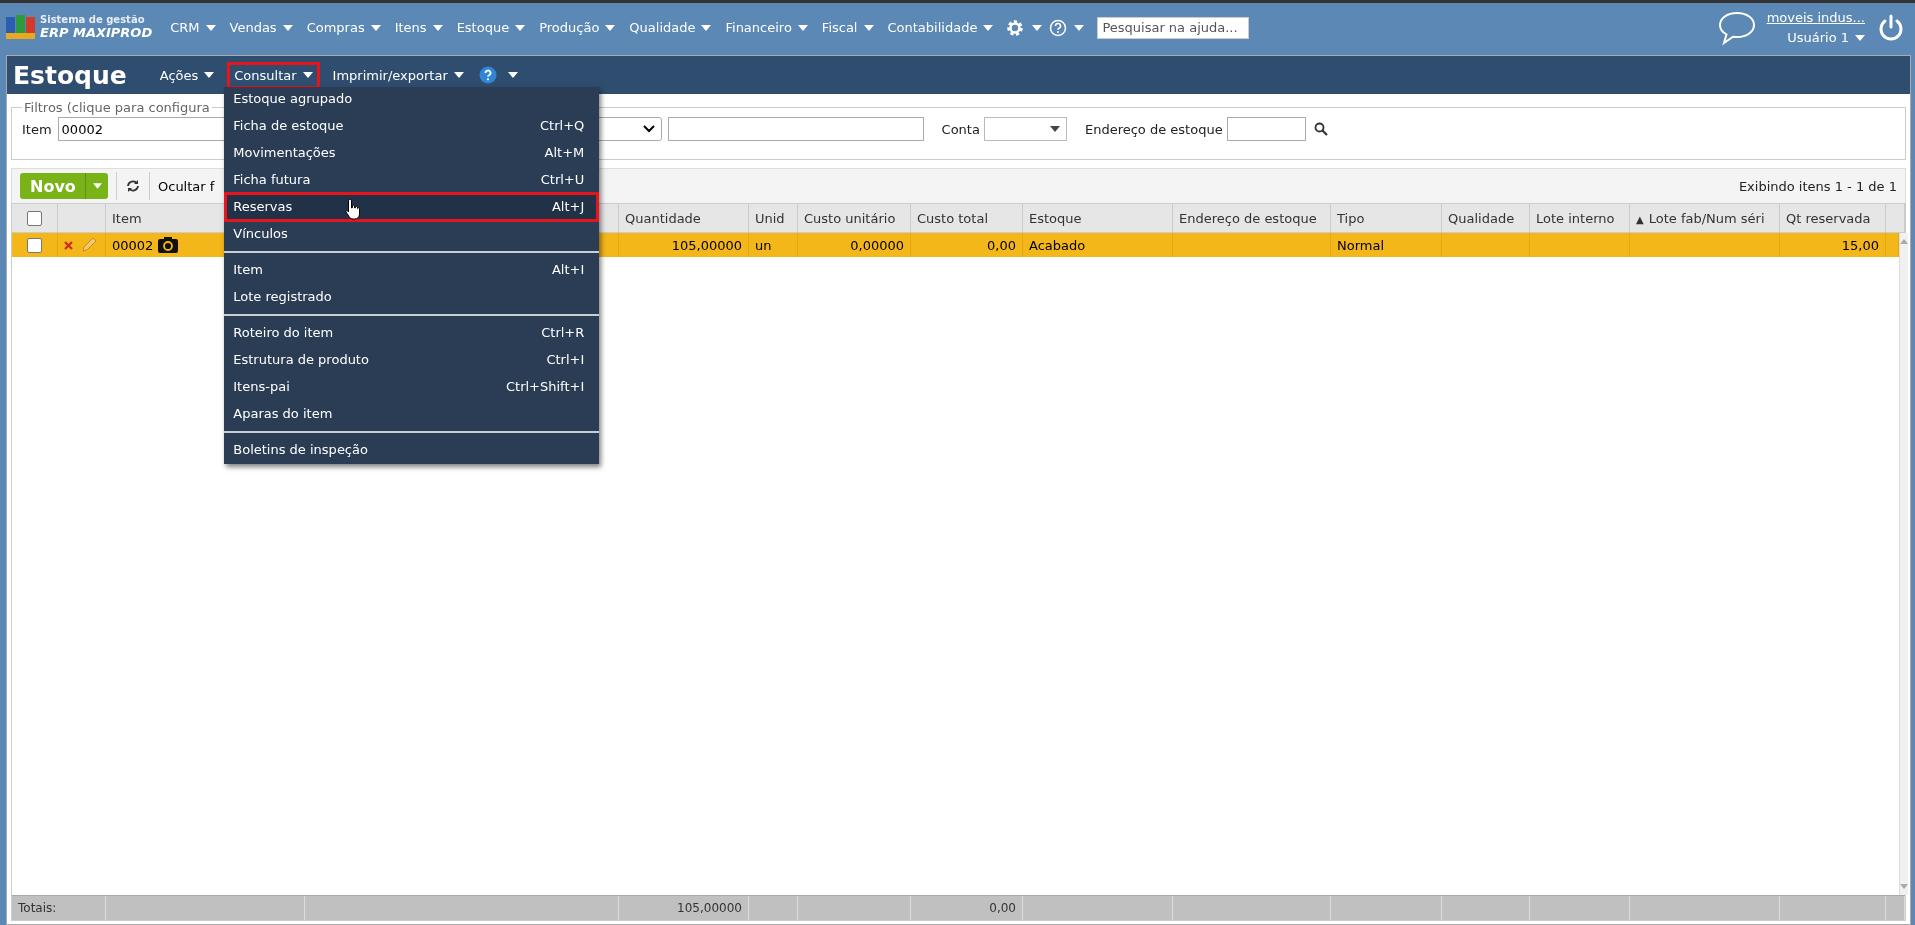 The width and height of the screenshot is (1915, 925). I want to click on logo-subtitle: Sistema de gestão, so click(93, 20).